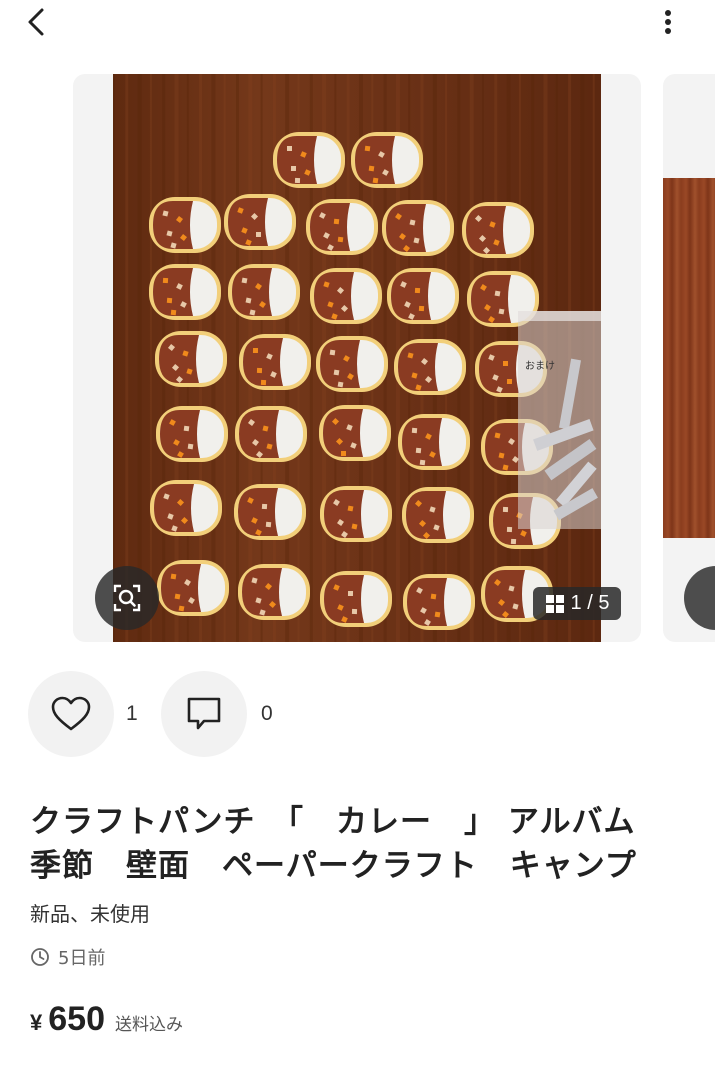  I want to click on comment-button, so click(204, 714).